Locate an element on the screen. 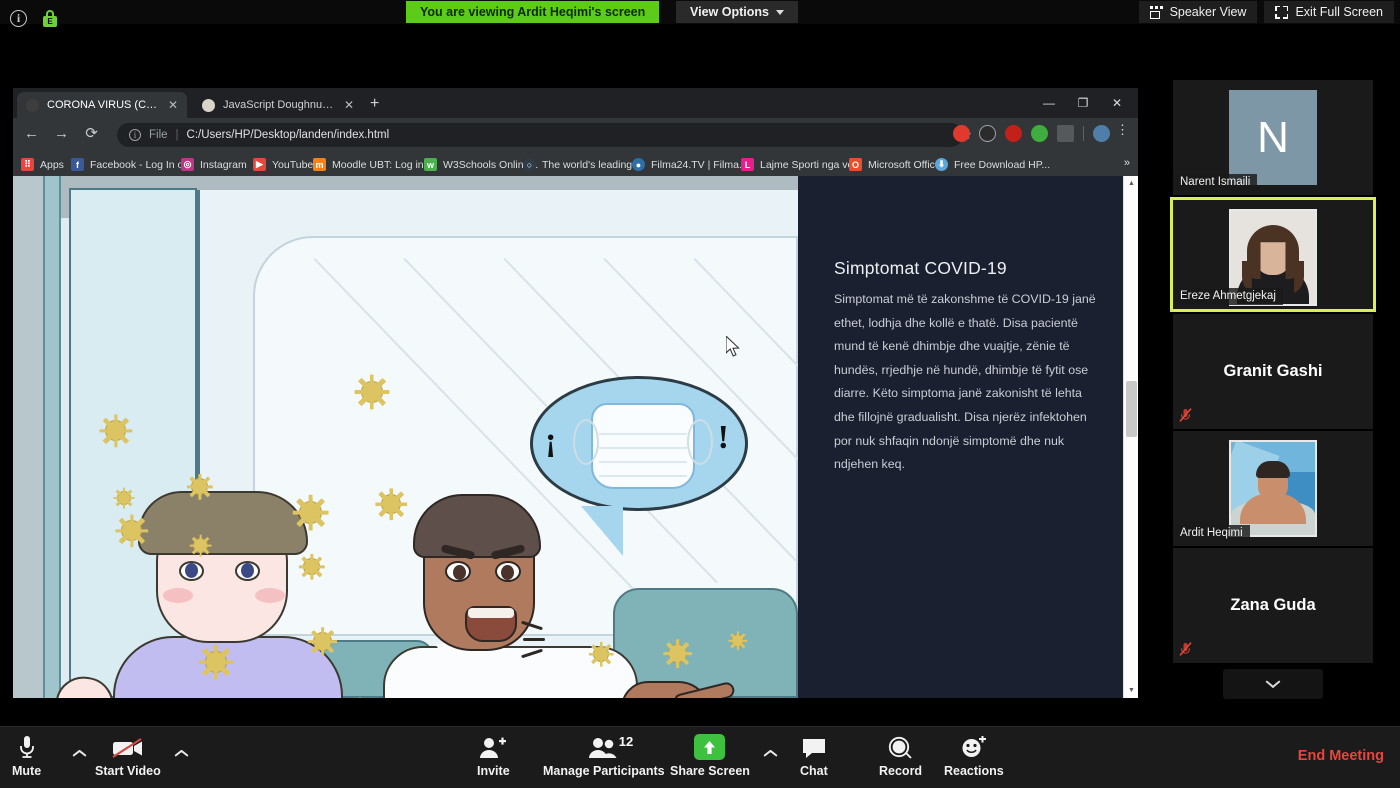 The height and width of the screenshot is (788, 1400). bookmark-instagram: ◎ Instagram is located at coordinates (214, 164).